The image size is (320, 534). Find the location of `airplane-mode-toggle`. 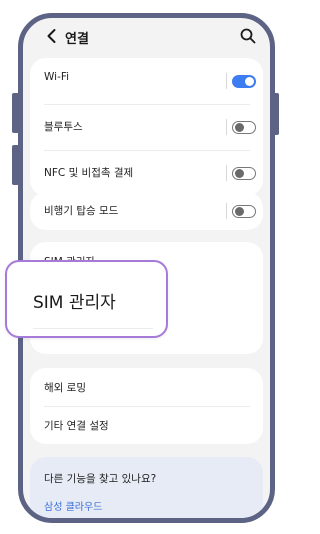

airplane-mode-toggle is located at coordinates (244, 211).